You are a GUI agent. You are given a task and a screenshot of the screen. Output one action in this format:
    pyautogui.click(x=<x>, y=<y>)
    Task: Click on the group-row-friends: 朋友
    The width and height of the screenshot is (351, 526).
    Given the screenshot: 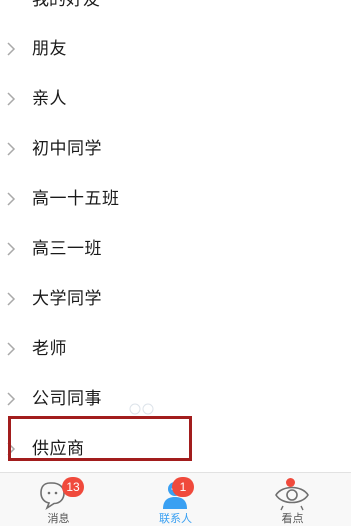 What is the action you would take?
    pyautogui.click(x=175, y=49)
    